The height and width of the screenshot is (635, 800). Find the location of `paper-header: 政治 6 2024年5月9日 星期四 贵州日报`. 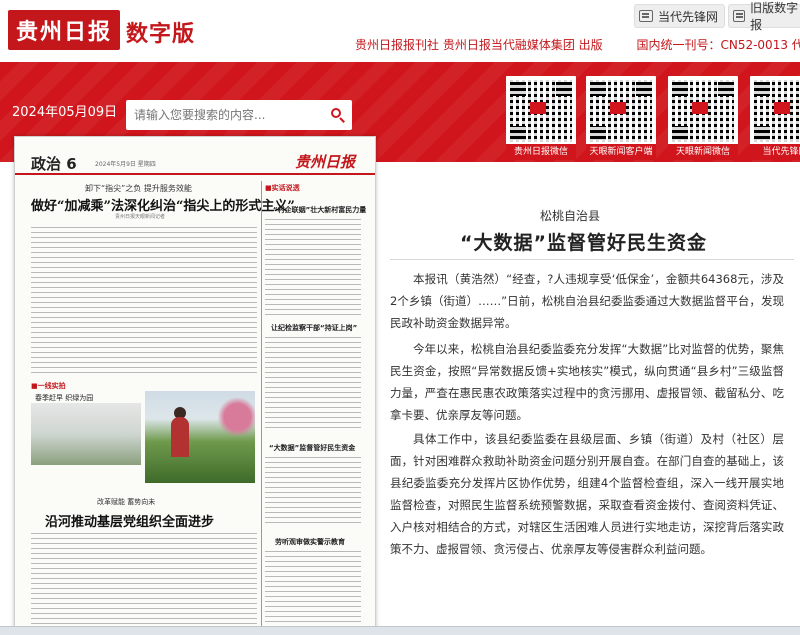

paper-header: 政治 6 2024年5月9日 星期四 贵州日报 is located at coordinates (195, 156).